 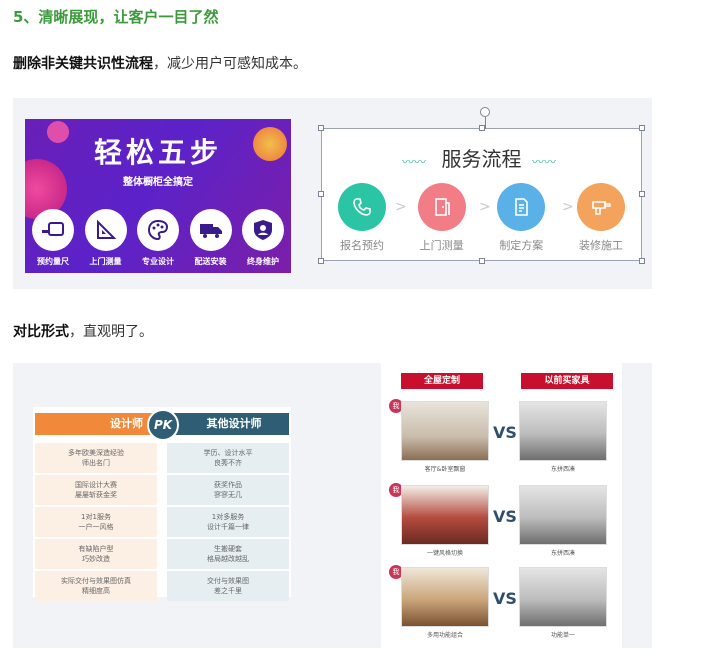 I want to click on flow-step-label: 装修施工, so click(x=600, y=245).